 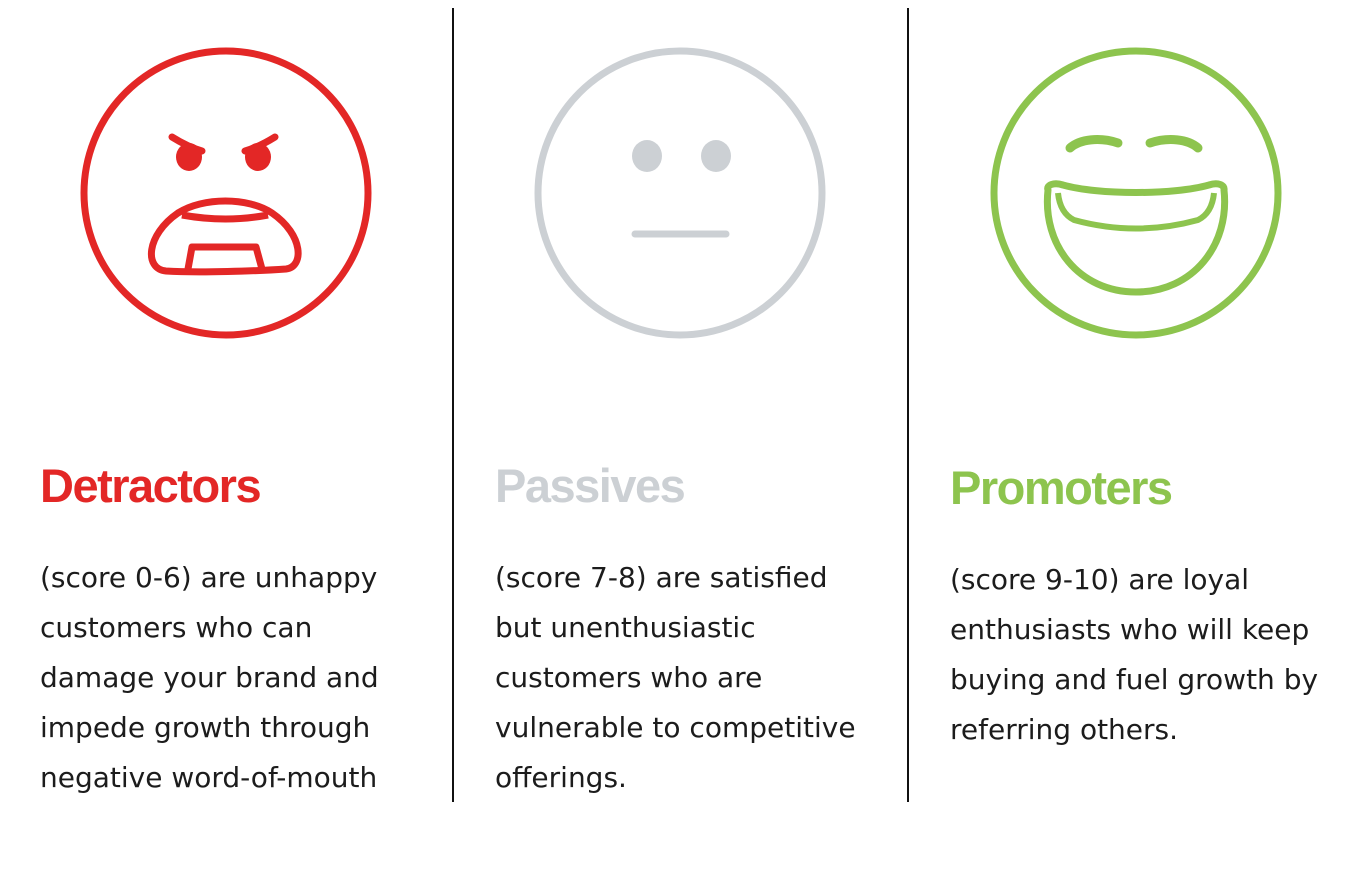 What do you see at coordinates (1136, 193) in the screenshot?
I see `laughing-face-icon` at bounding box center [1136, 193].